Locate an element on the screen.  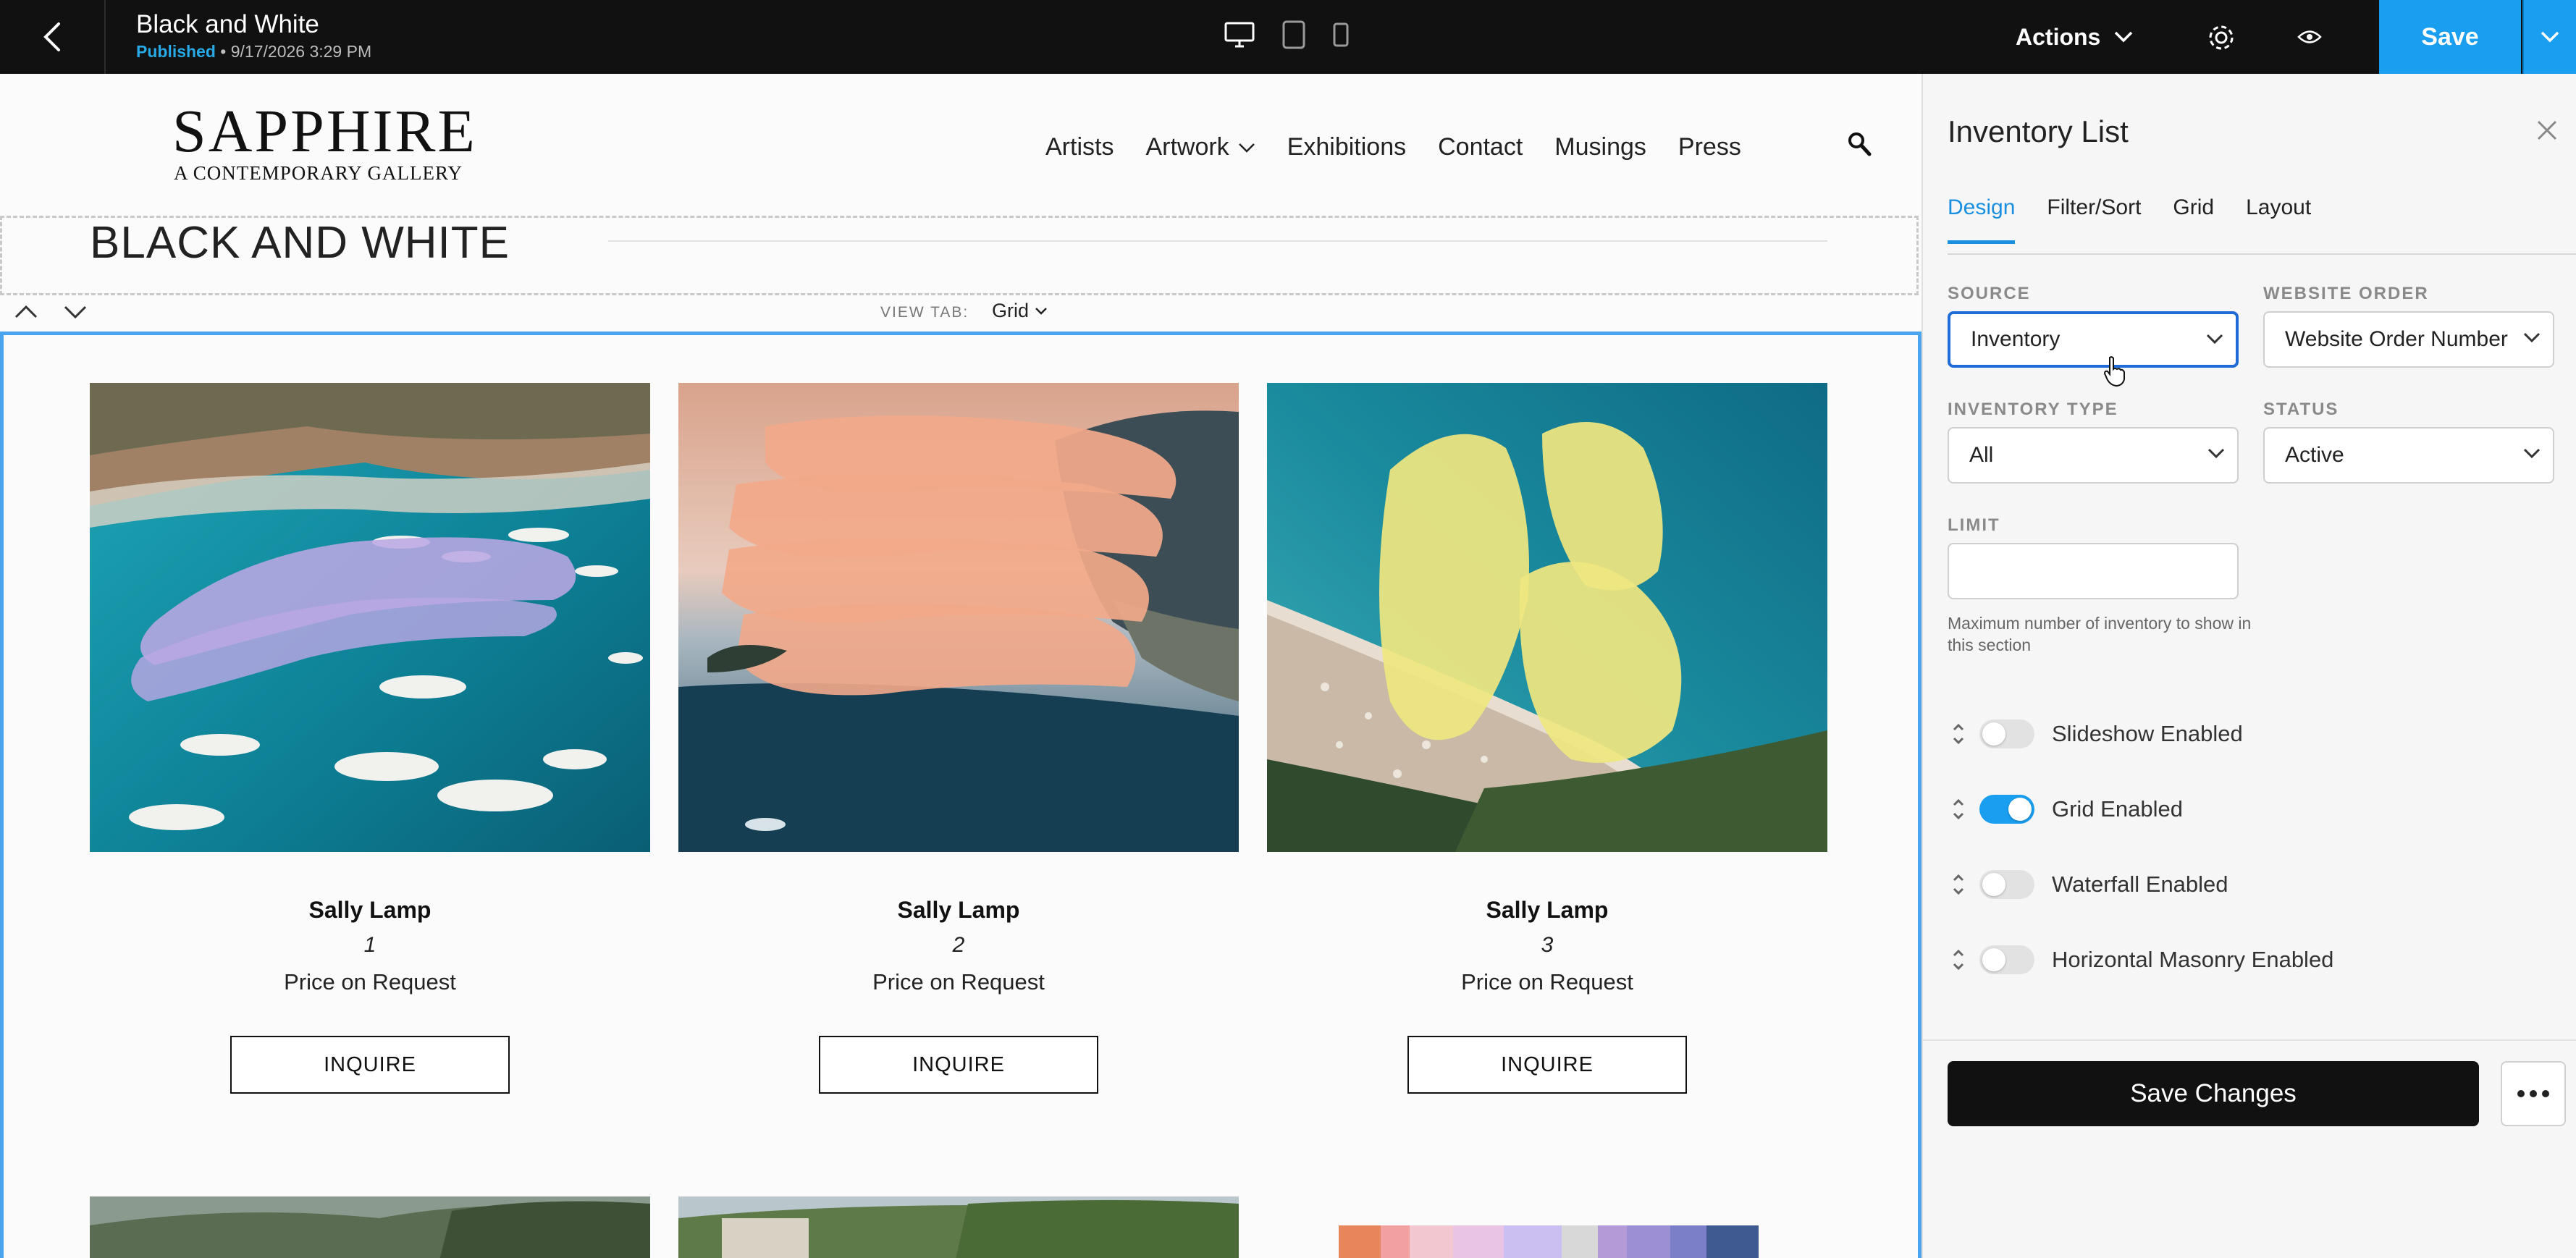
toggle-slideshow: Slideshow Enabled is located at coordinates (2095, 734).